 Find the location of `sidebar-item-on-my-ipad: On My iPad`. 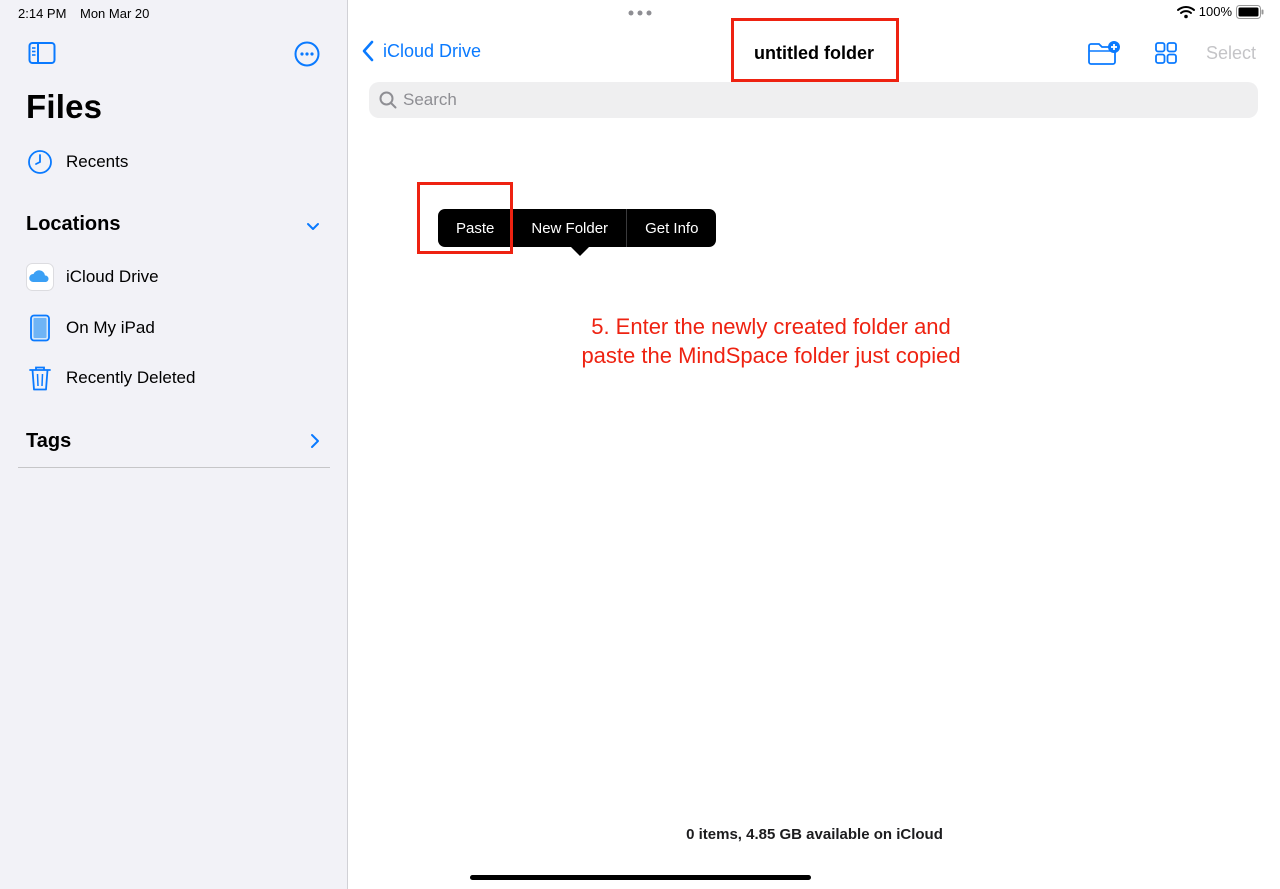

sidebar-item-on-my-ipad: On My iPad is located at coordinates (90, 328).